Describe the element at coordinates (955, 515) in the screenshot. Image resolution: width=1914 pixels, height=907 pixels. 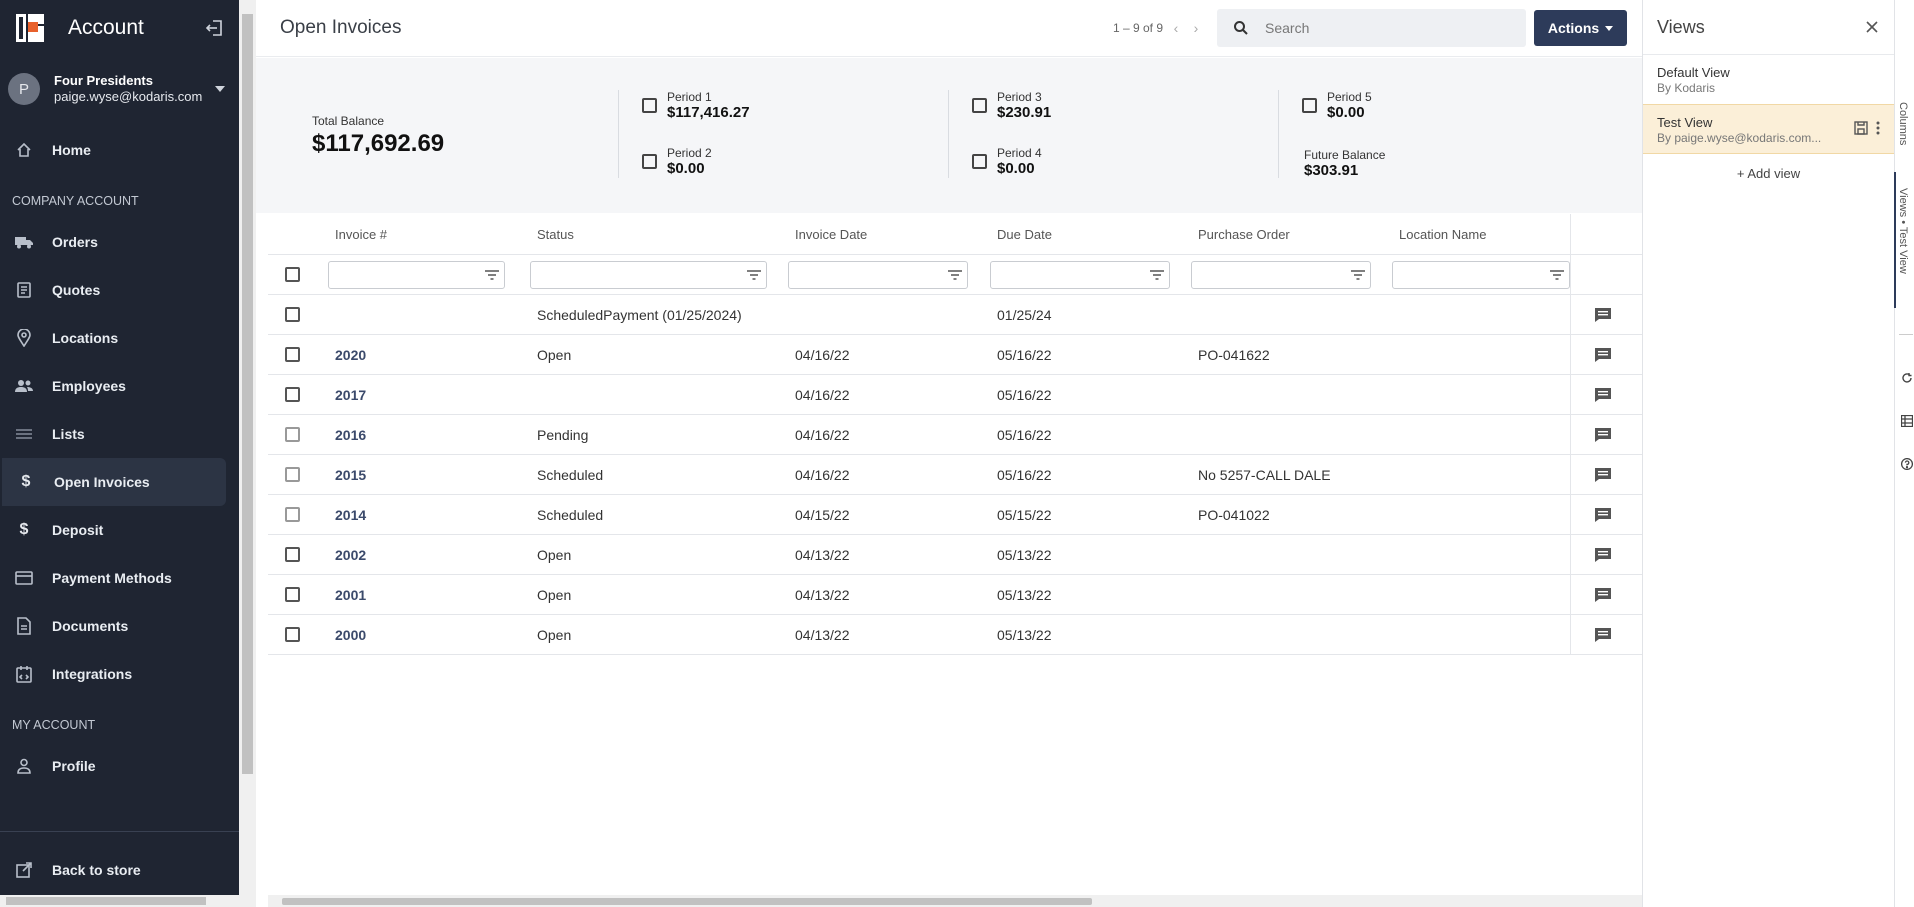
I see `table-row: 2014 Scheduled 04/15/22 05/15/22 PO-041022` at that location.